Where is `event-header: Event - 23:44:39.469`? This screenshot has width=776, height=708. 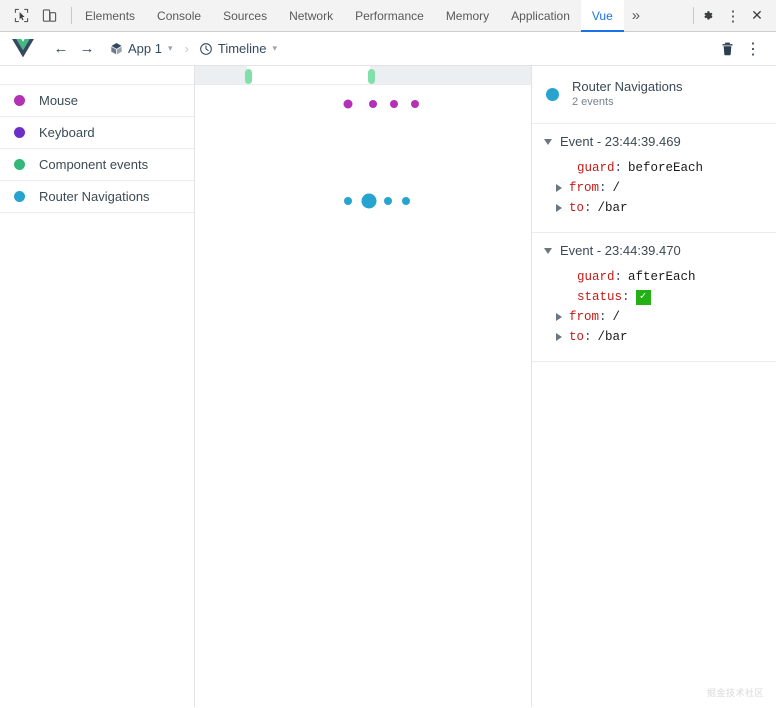
event-header: Event - 23:44:39.469 is located at coordinates (654, 141).